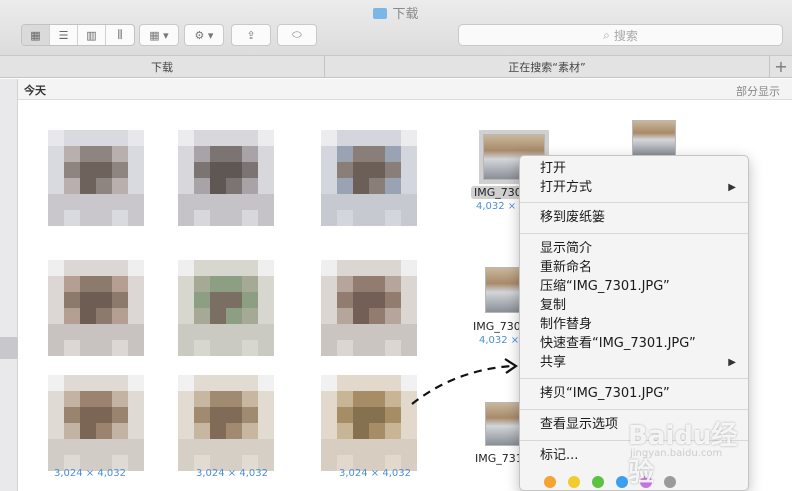  Describe the element at coordinates (634, 248) in the screenshot. I see `menu-item-get-info: 显示简介` at that location.